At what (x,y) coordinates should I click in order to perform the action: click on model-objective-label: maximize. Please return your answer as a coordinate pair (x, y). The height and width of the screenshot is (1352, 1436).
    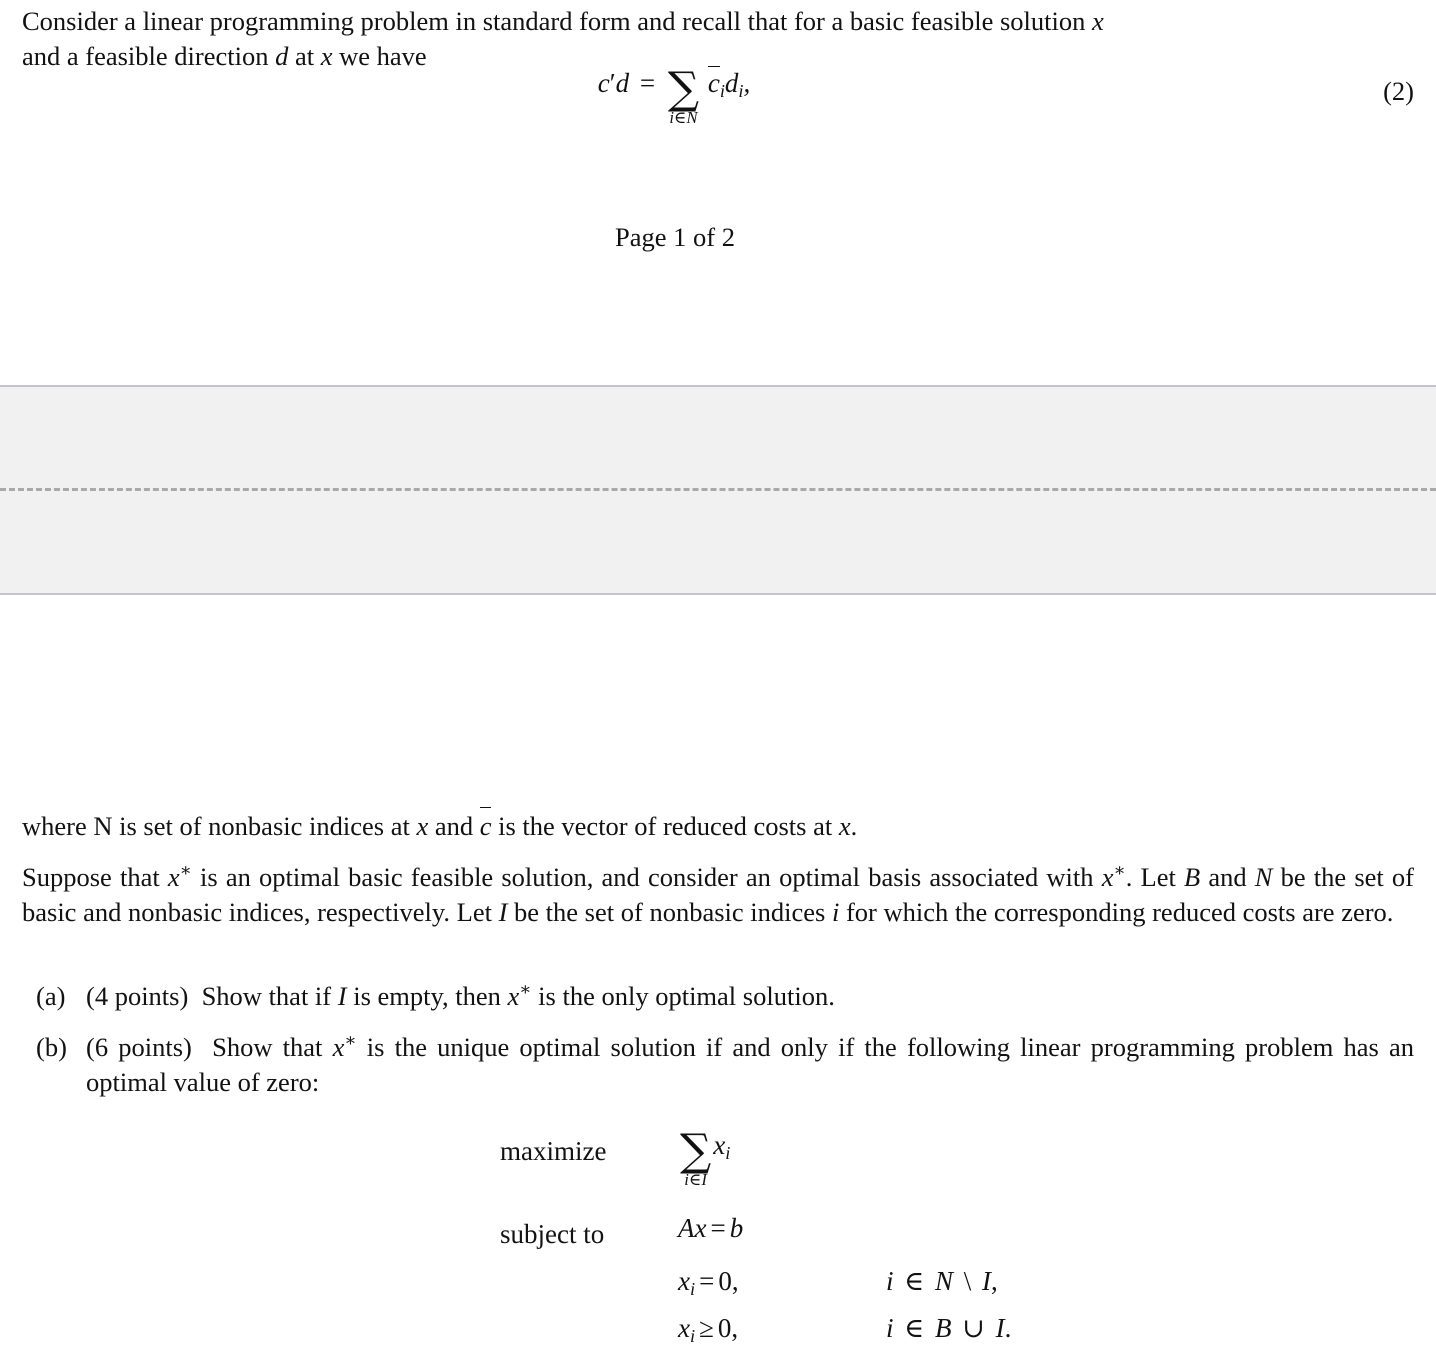
    Looking at the image, I should click on (553, 1151).